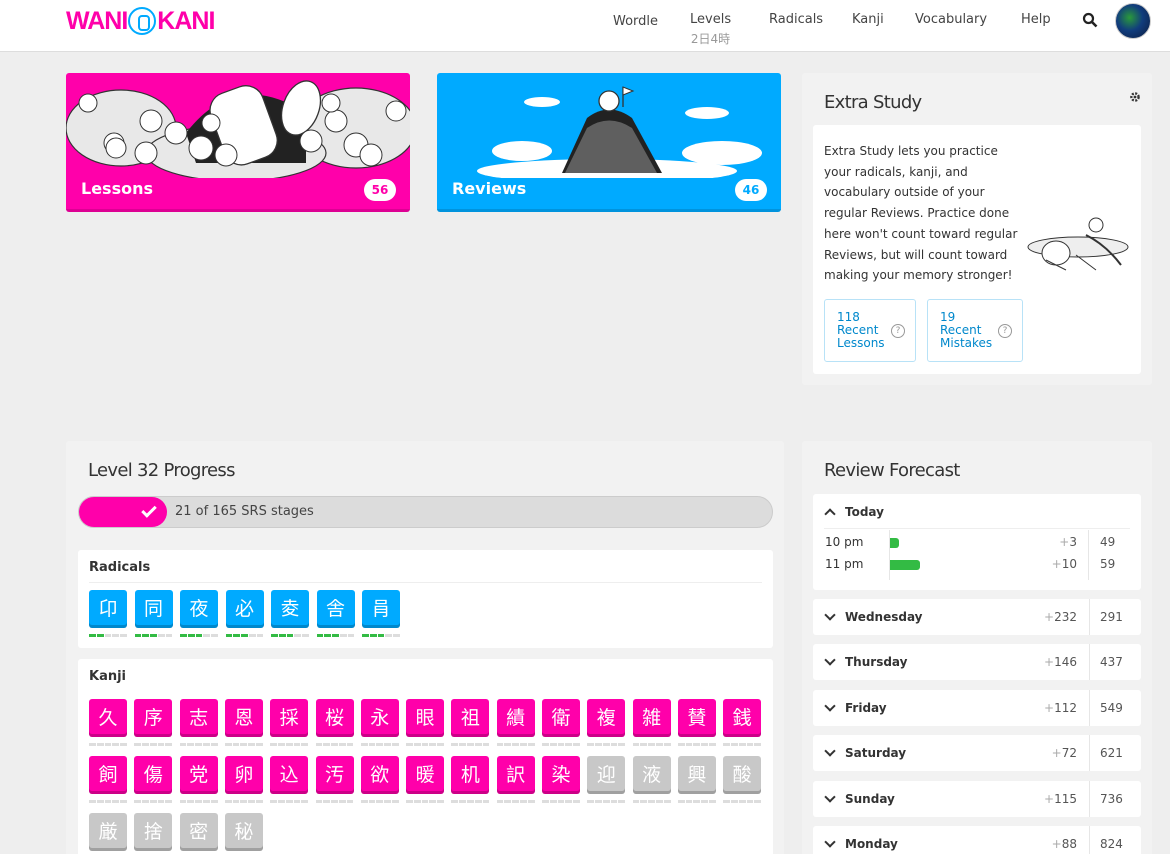 This screenshot has width=1170, height=854. Describe the element at coordinates (1090, 20) in the screenshot. I see `search-icon` at that location.